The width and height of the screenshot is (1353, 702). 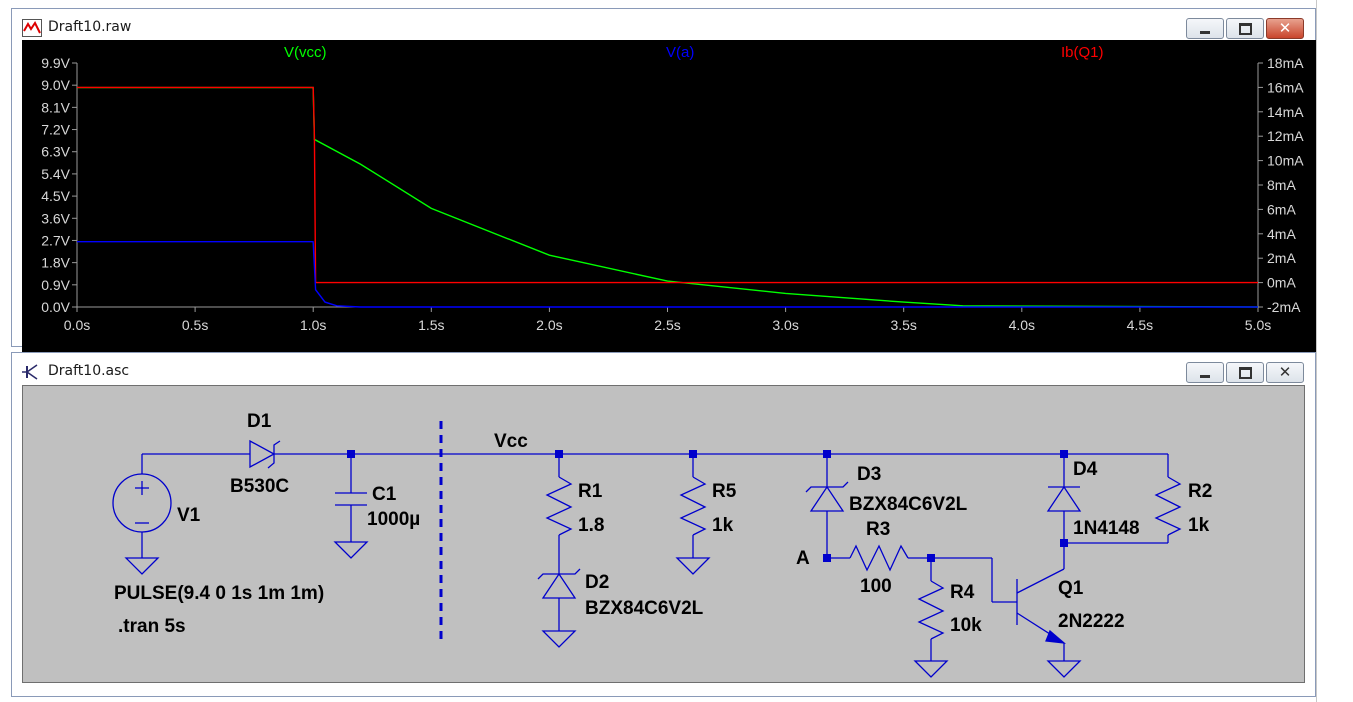 I want to click on y-right-tick-label: 2mA, so click(x=1281, y=258).